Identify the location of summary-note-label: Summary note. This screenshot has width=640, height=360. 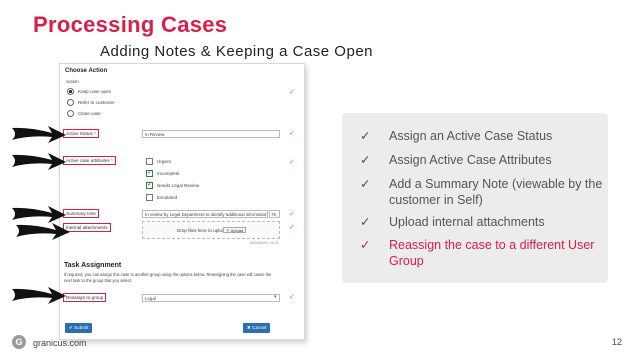
(81, 213).